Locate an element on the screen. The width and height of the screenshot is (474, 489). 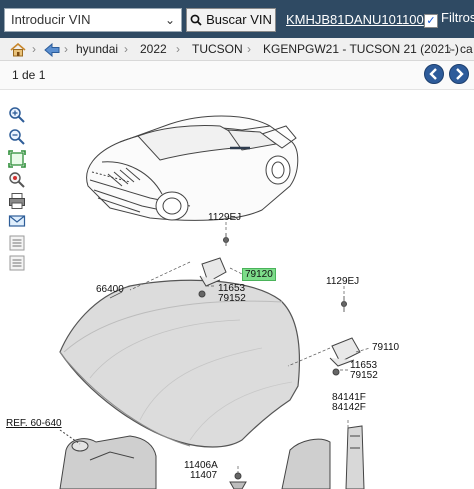
hood-latch-illustration is located at coordinates (297, 457).